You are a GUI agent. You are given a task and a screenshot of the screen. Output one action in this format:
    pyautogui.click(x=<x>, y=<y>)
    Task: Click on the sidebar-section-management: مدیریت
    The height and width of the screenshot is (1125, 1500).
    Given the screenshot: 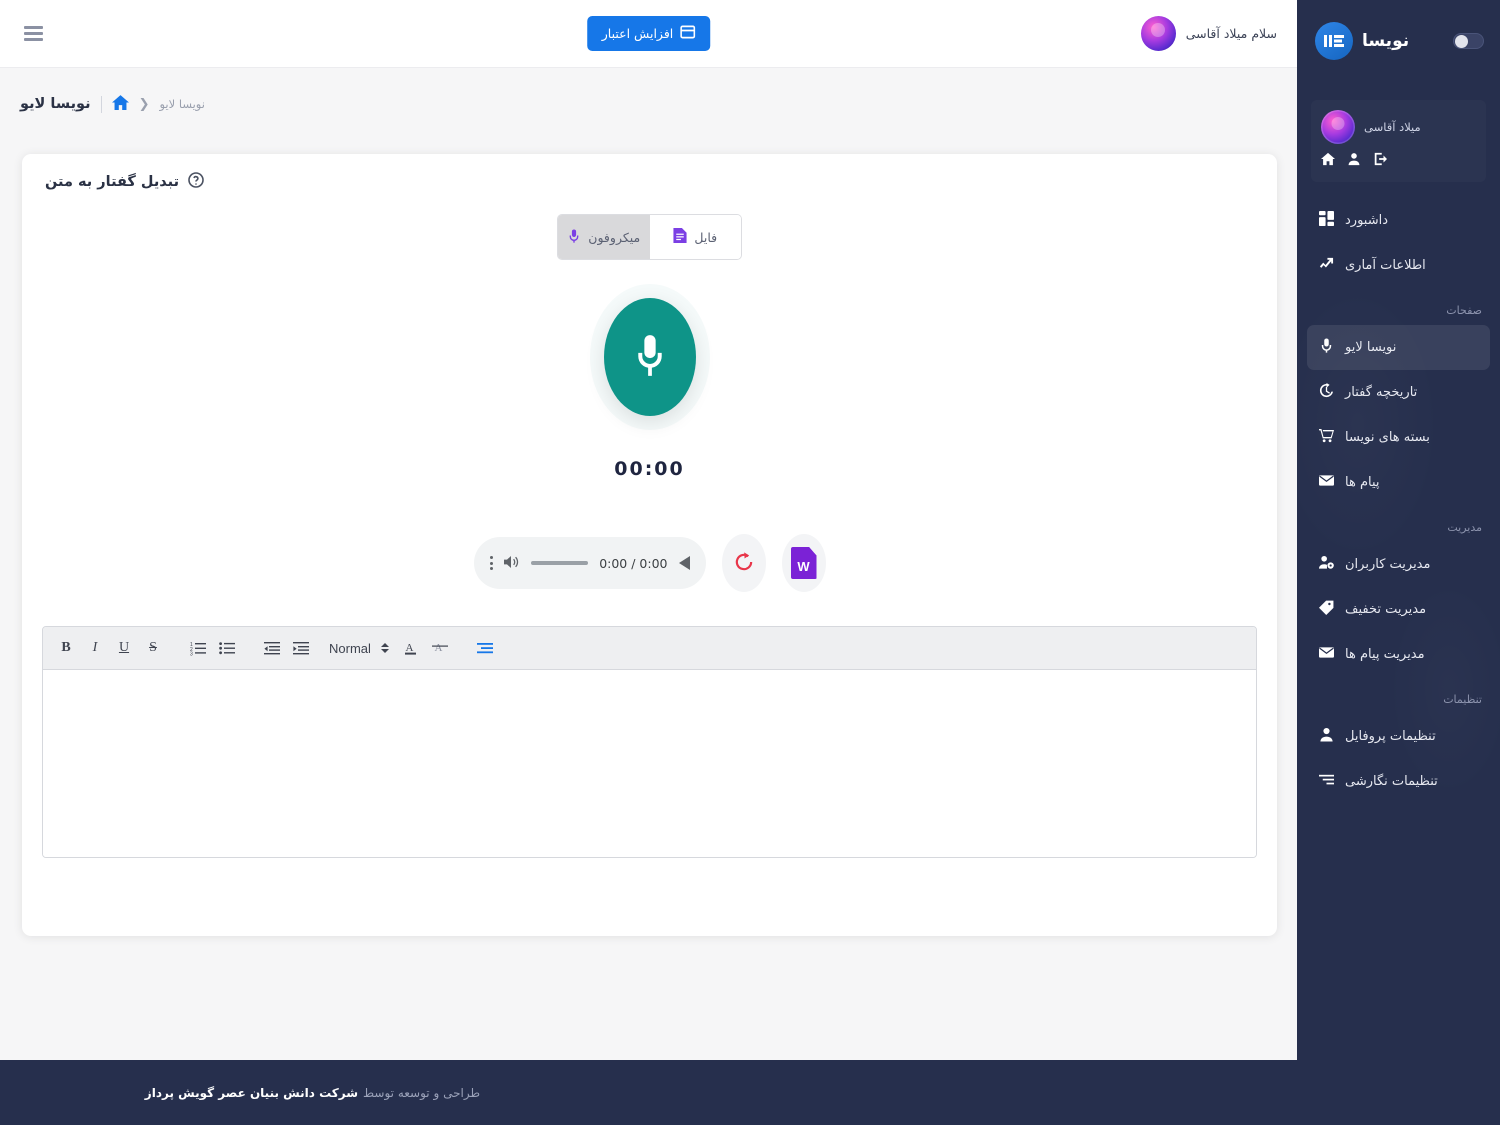 What is the action you would take?
    pyautogui.click(x=1464, y=527)
    